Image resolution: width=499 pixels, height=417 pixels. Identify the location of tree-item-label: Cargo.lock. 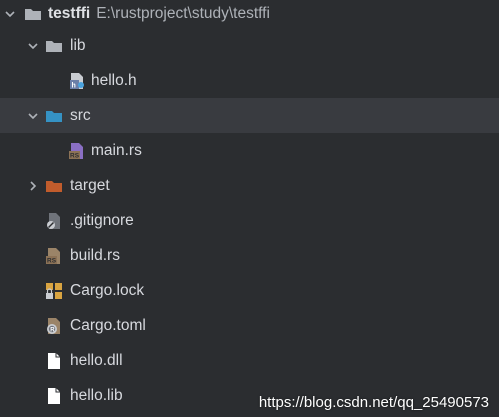
(107, 290).